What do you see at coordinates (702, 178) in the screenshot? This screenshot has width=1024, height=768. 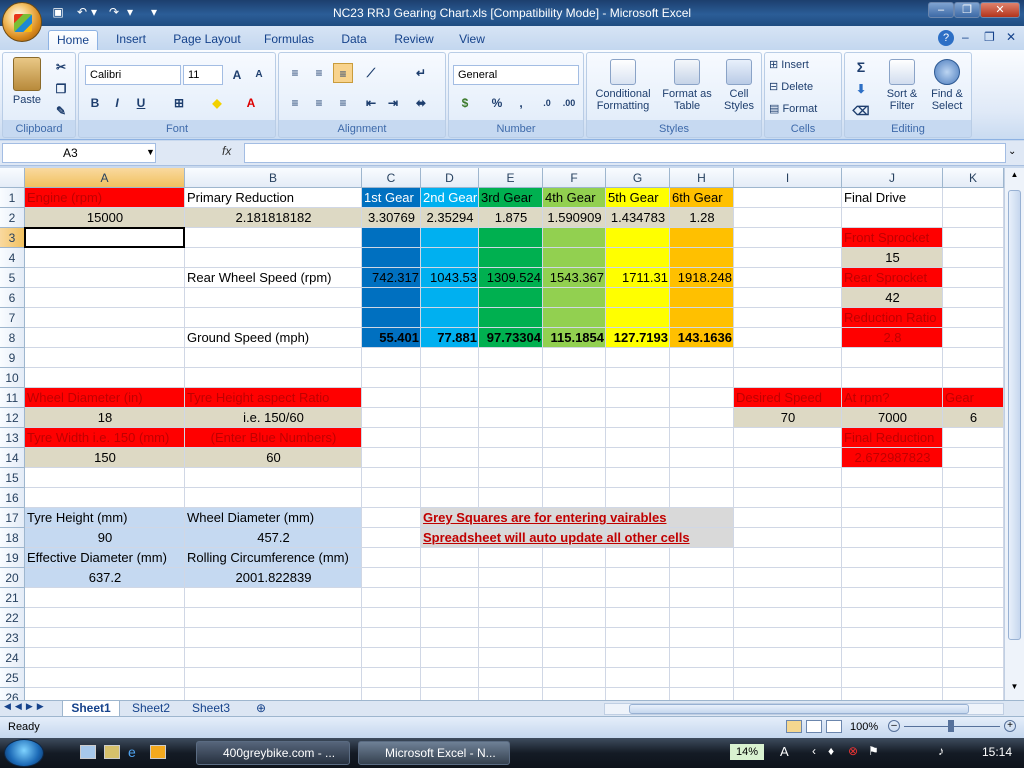 I see `column-header-h: H` at bounding box center [702, 178].